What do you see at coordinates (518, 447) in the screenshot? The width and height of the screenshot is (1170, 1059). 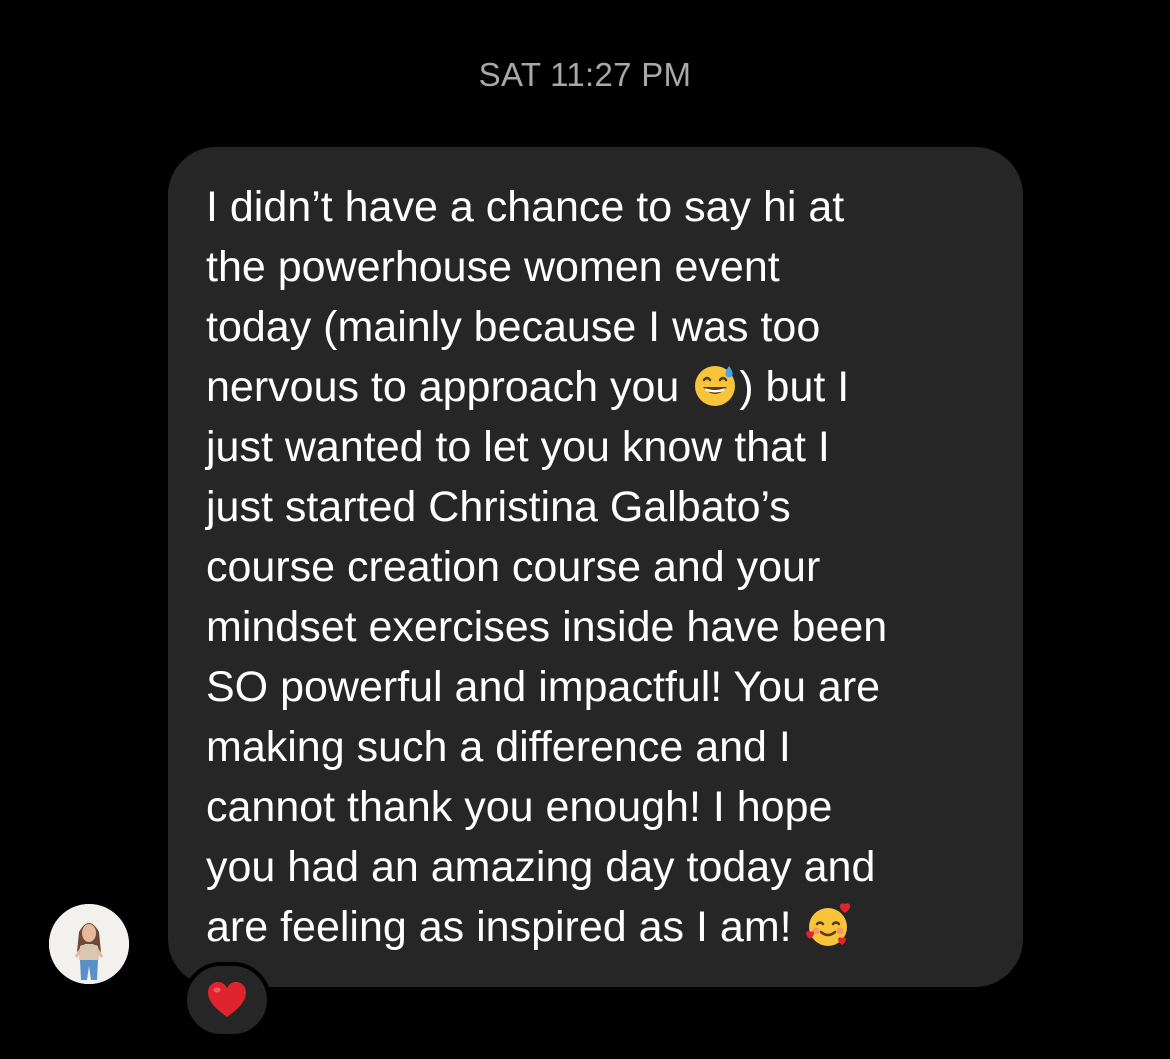 I see `message-line: just wanted to let you know that I` at bounding box center [518, 447].